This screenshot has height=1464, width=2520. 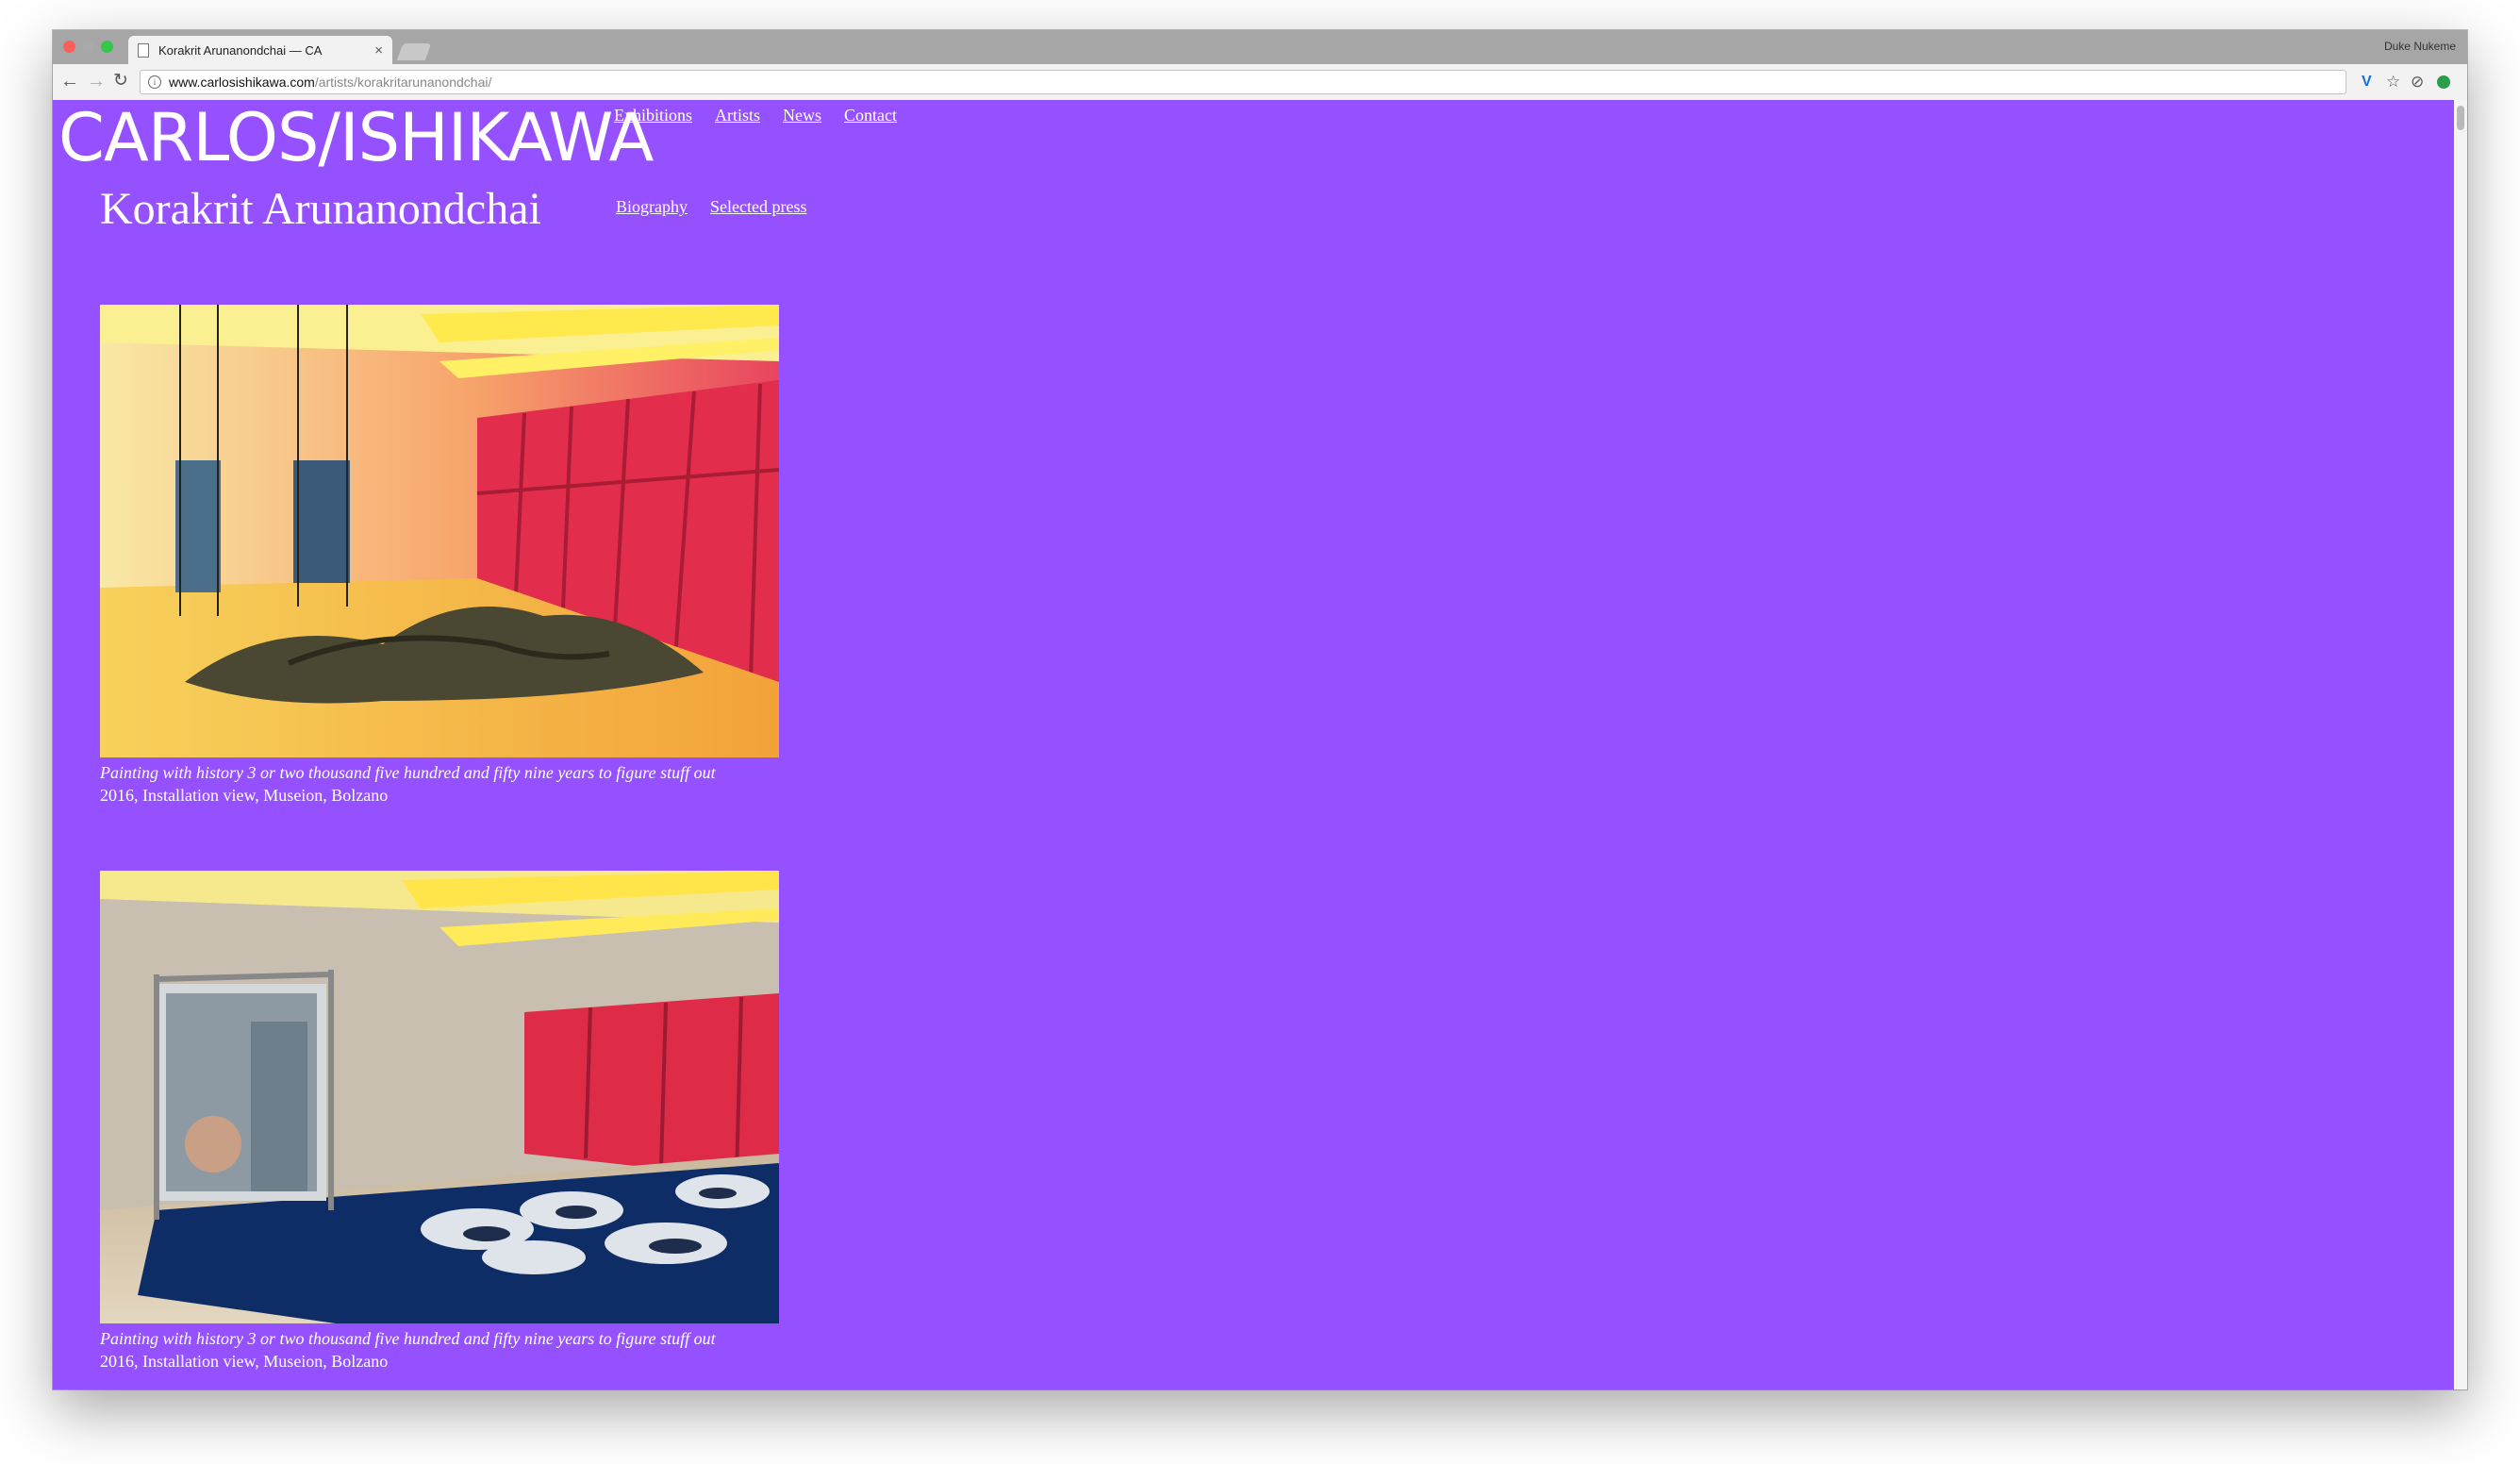 What do you see at coordinates (758, 207) in the screenshot?
I see `selected-press-link: Selected press` at bounding box center [758, 207].